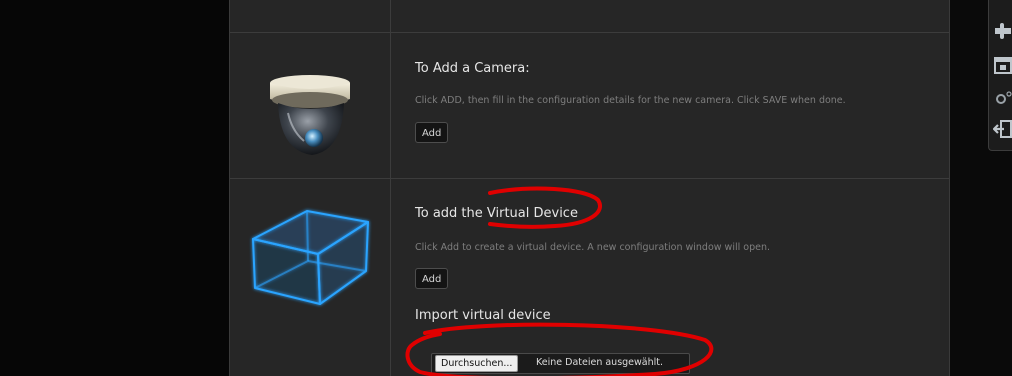  I want to click on file-input-annotation, so click(559, 349).